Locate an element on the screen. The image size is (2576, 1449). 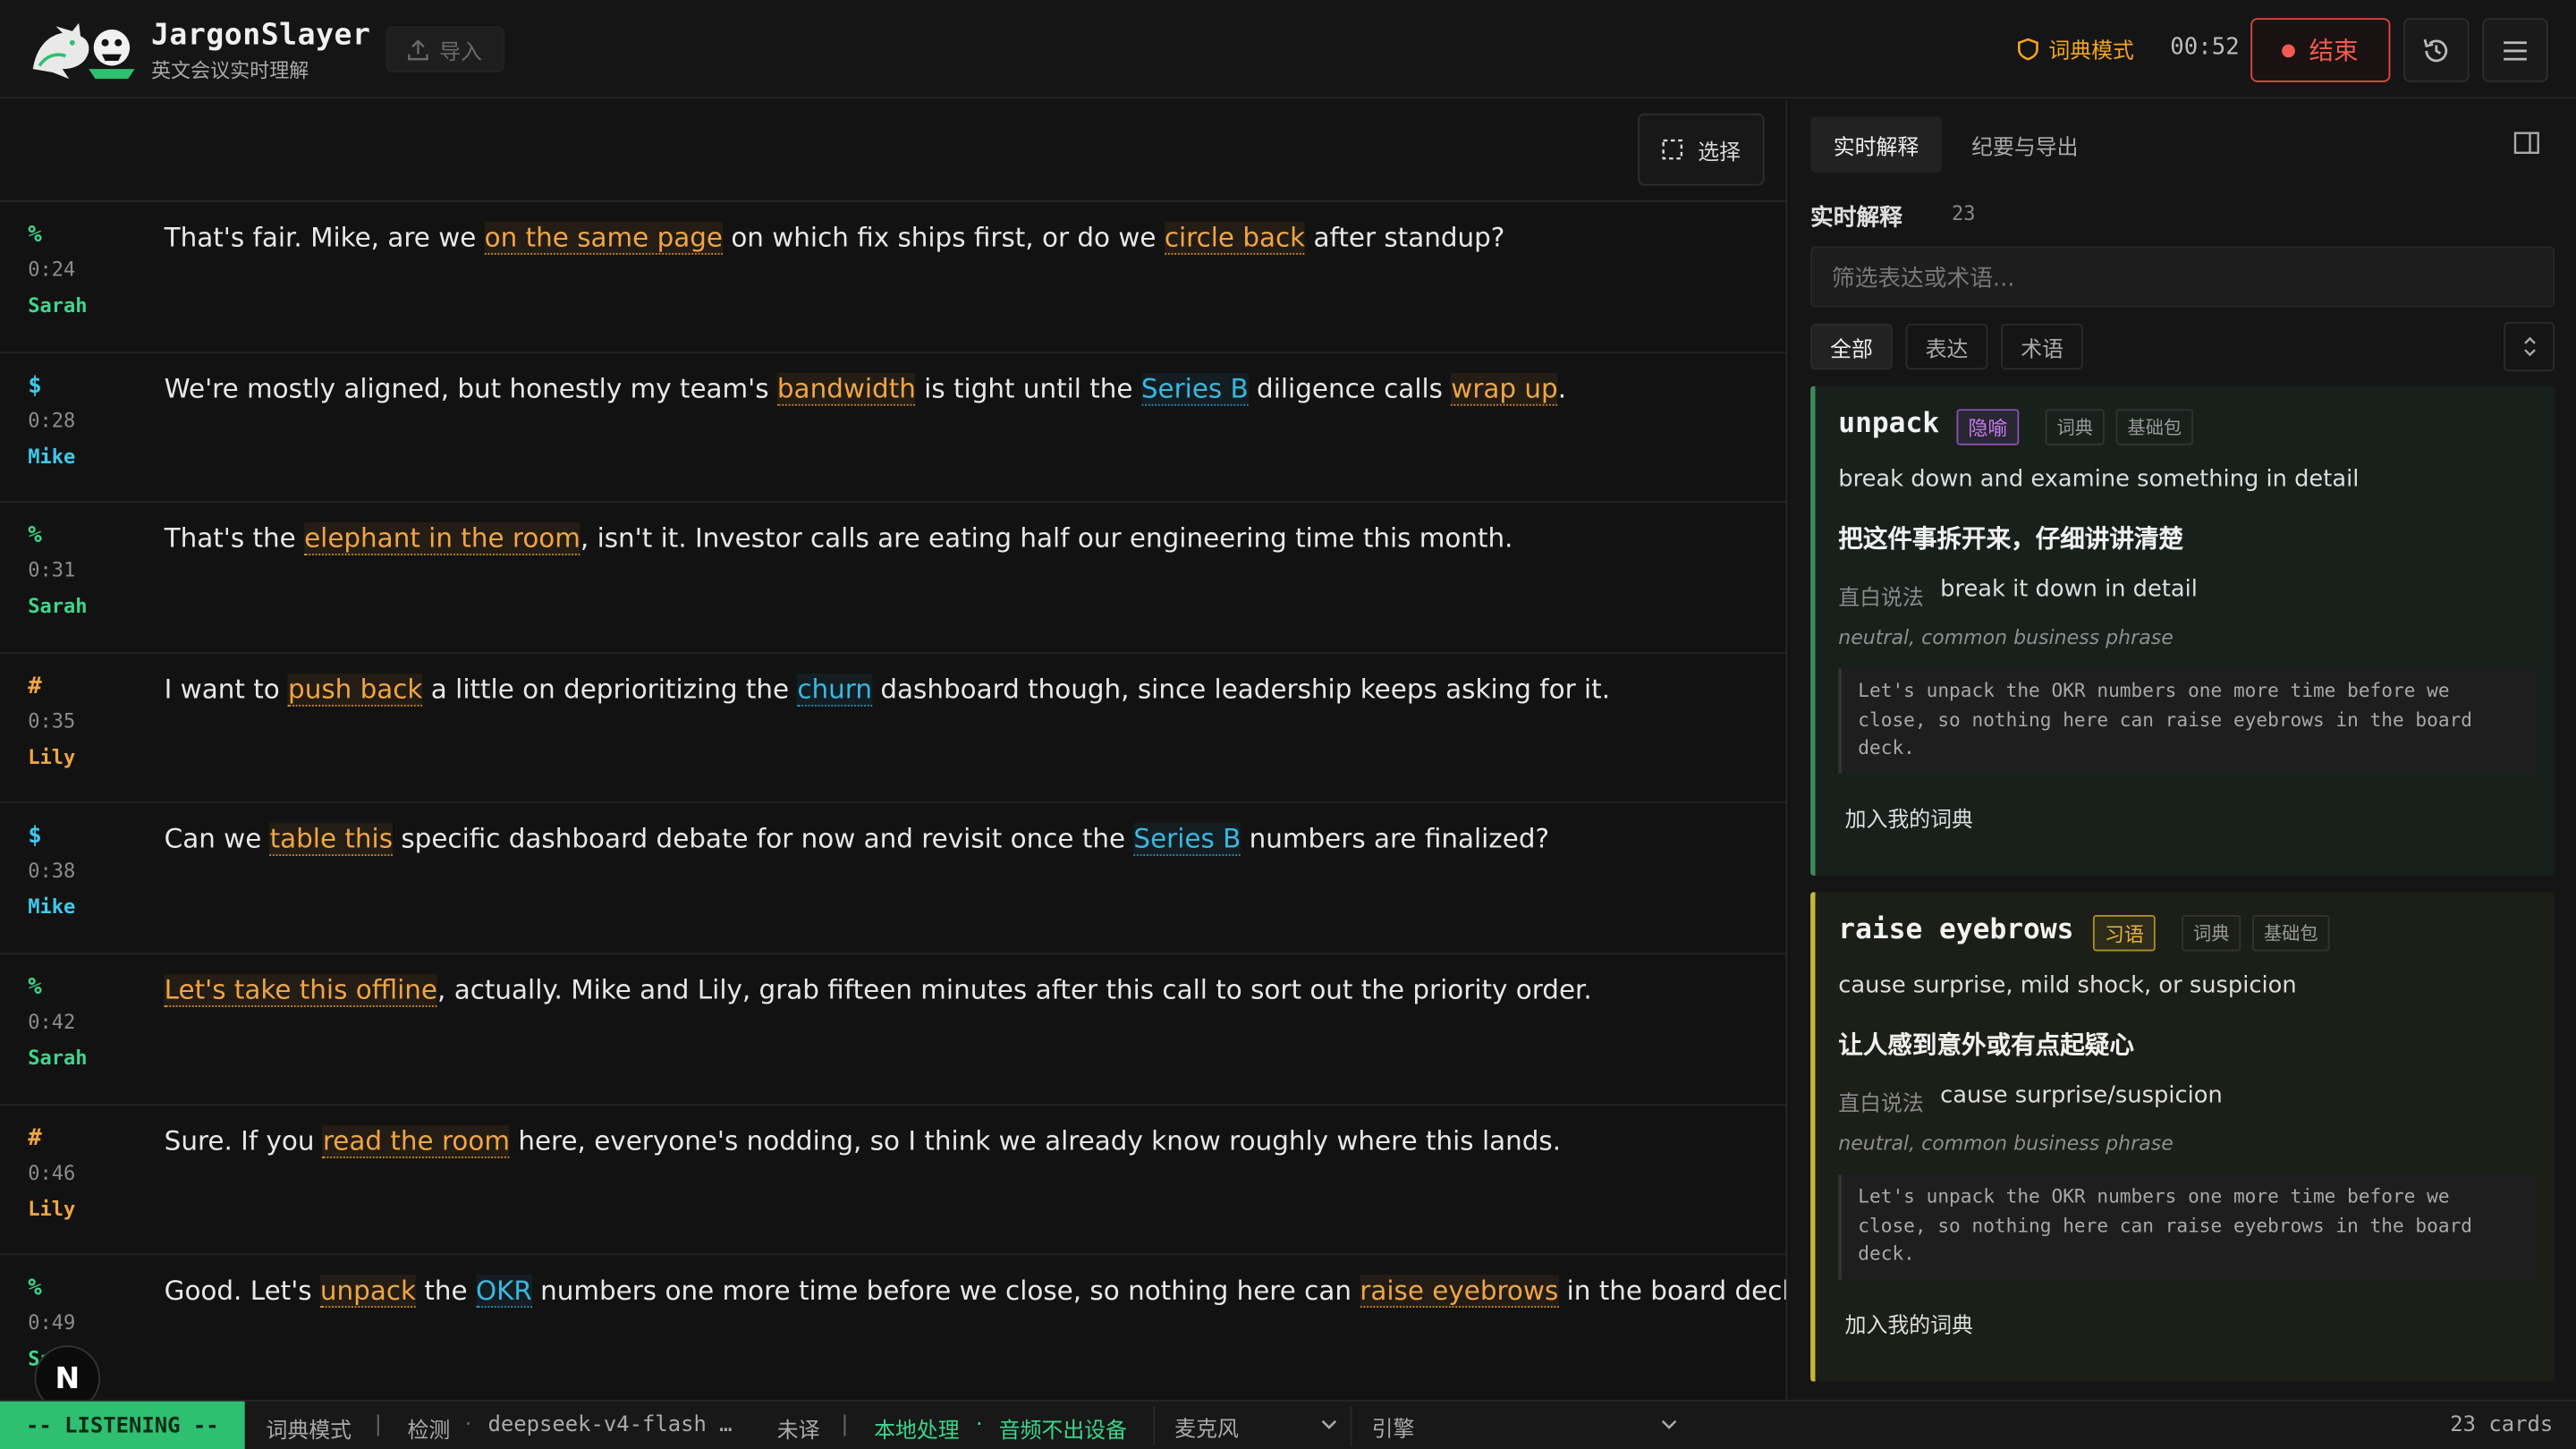
card-register: neutral, common business phrase is located at coordinates (2006, 637).